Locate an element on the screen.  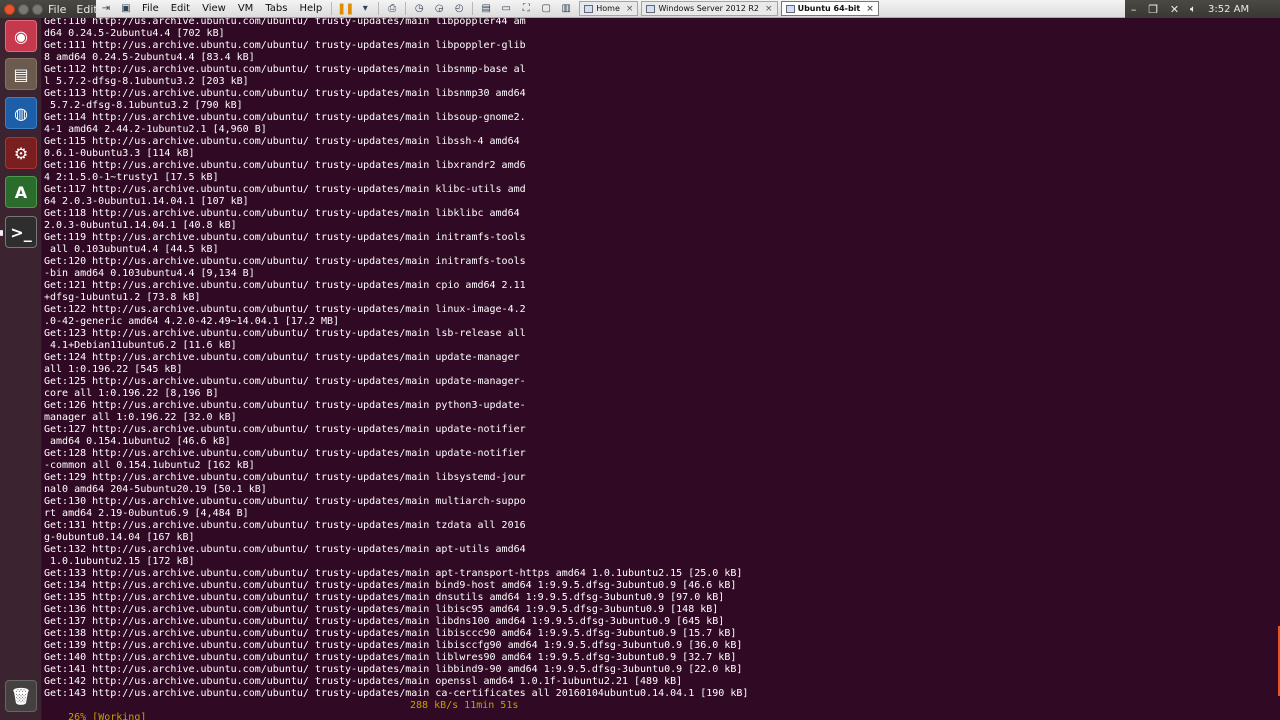
volume-icon: 🔈︎ is located at coordinates (1193, 9).